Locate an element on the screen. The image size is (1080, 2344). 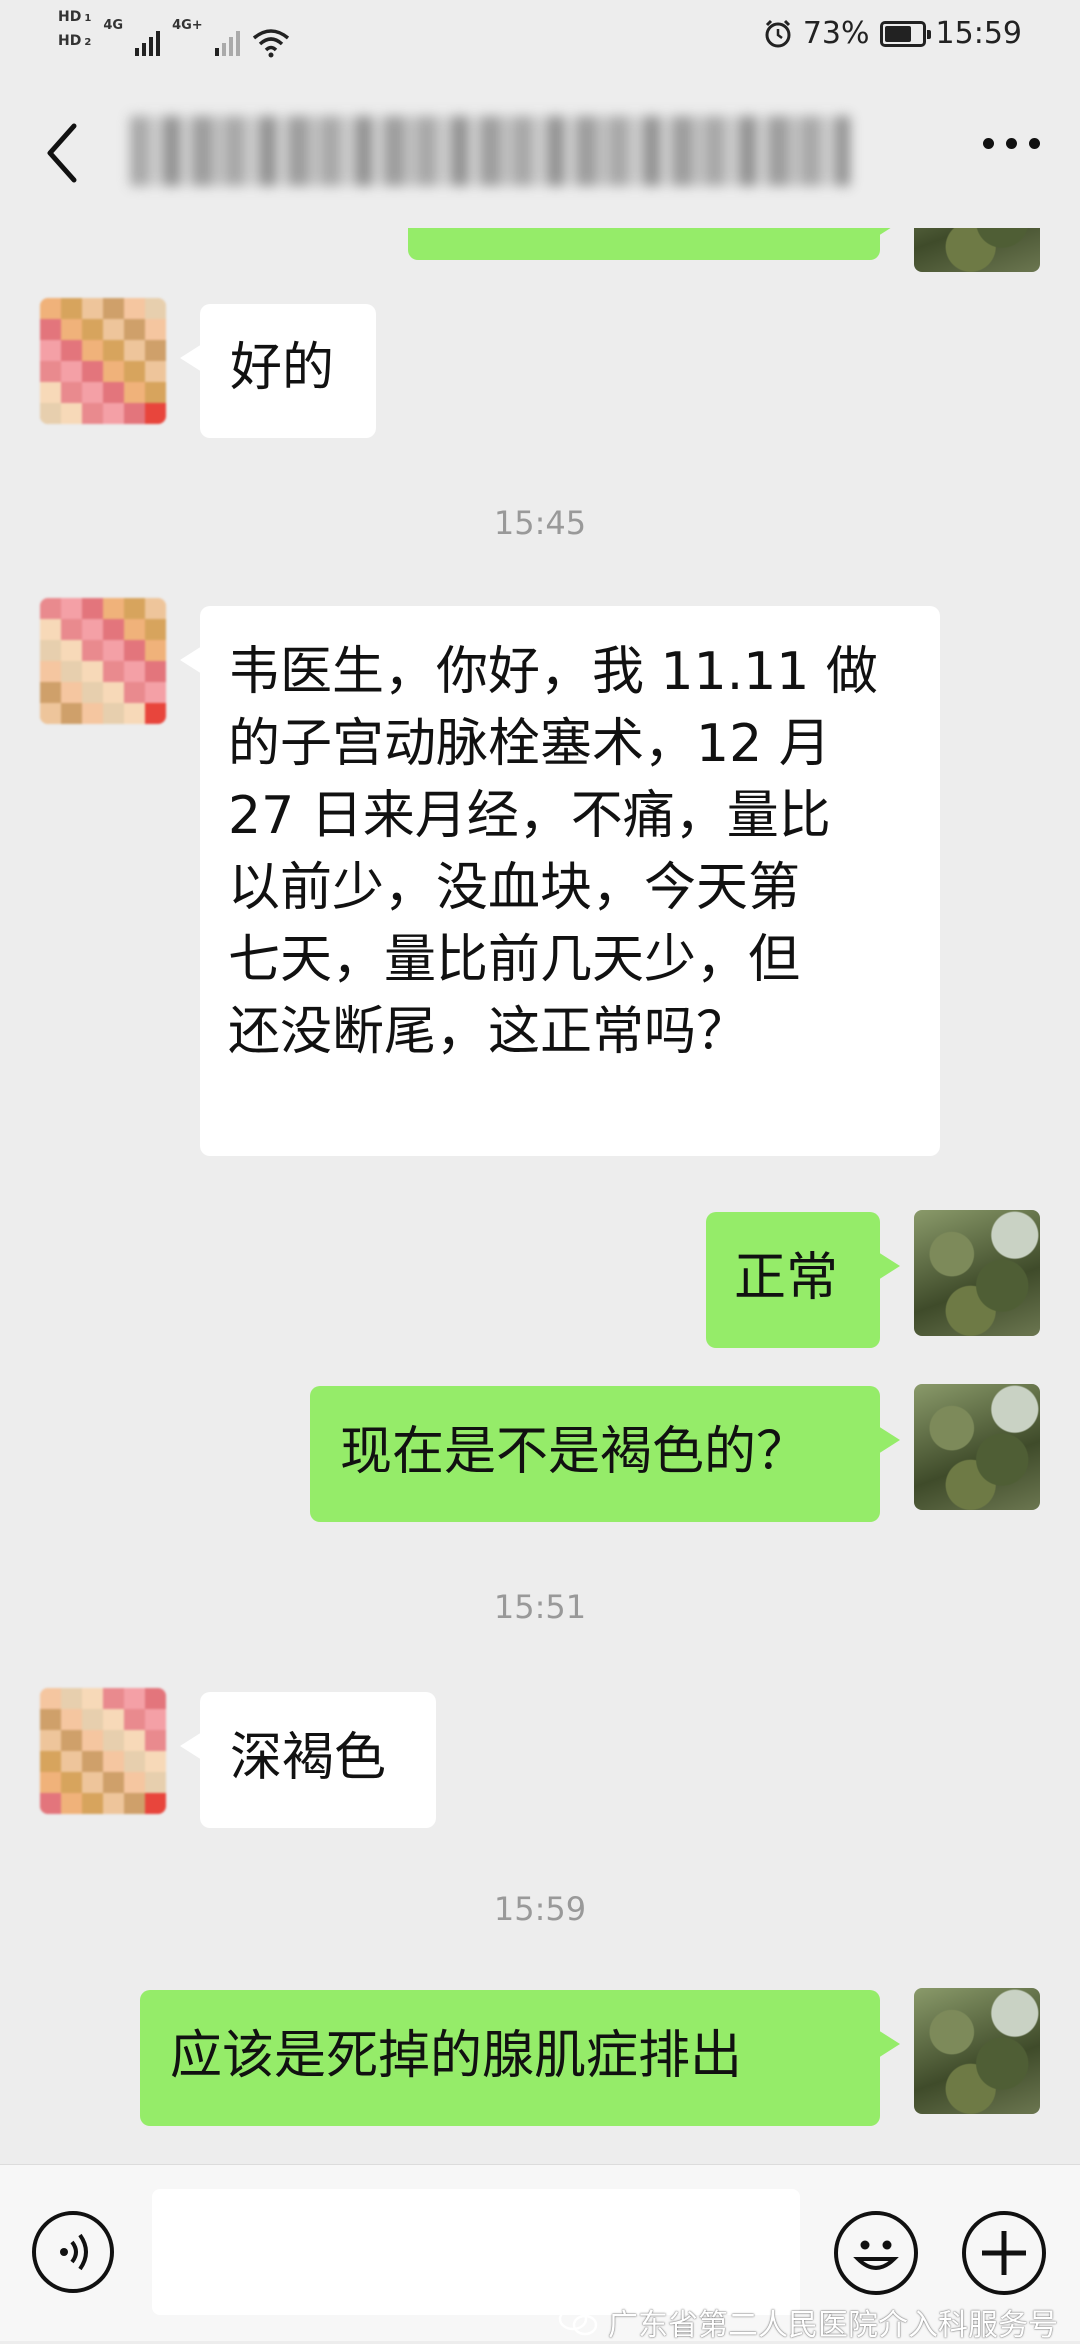
message-input is located at coordinates (476, 2252).